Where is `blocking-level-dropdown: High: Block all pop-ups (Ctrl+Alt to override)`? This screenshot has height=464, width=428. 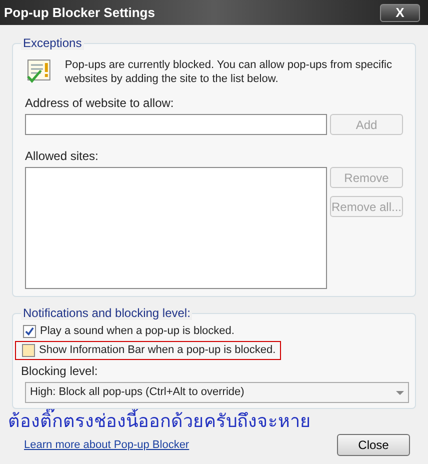
blocking-level-dropdown: High: Block all pop-ups (Ctrl+Alt to override) is located at coordinates (217, 392).